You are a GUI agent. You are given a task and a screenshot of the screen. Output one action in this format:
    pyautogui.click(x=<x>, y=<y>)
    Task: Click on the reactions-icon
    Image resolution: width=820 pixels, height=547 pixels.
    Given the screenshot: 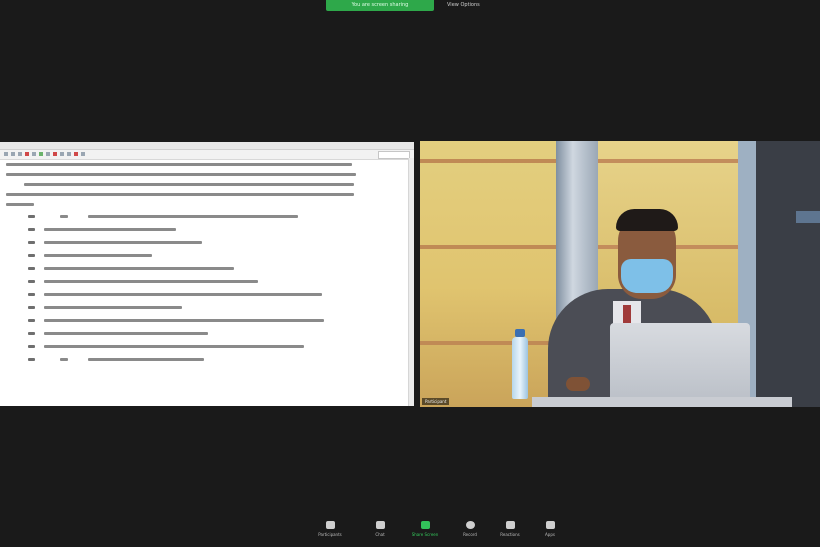 What is the action you would take?
    pyautogui.click(x=510, y=525)
    